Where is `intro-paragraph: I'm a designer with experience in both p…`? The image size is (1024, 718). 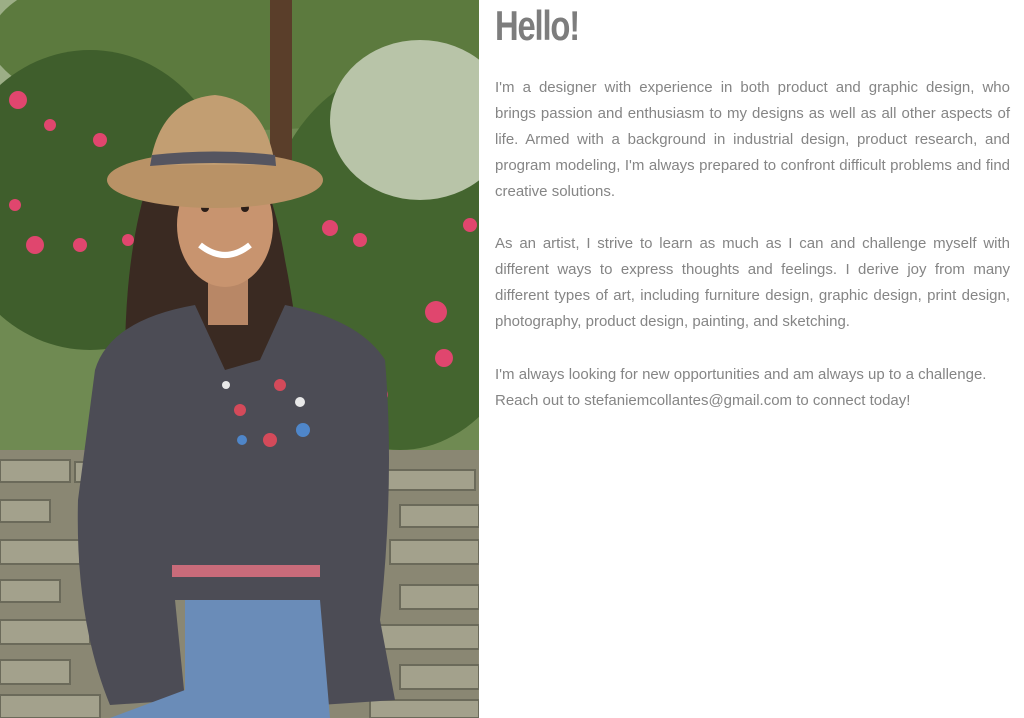
intro-paragraph: I'm a designer with experience in both p… is located at coordinates (752, 139).